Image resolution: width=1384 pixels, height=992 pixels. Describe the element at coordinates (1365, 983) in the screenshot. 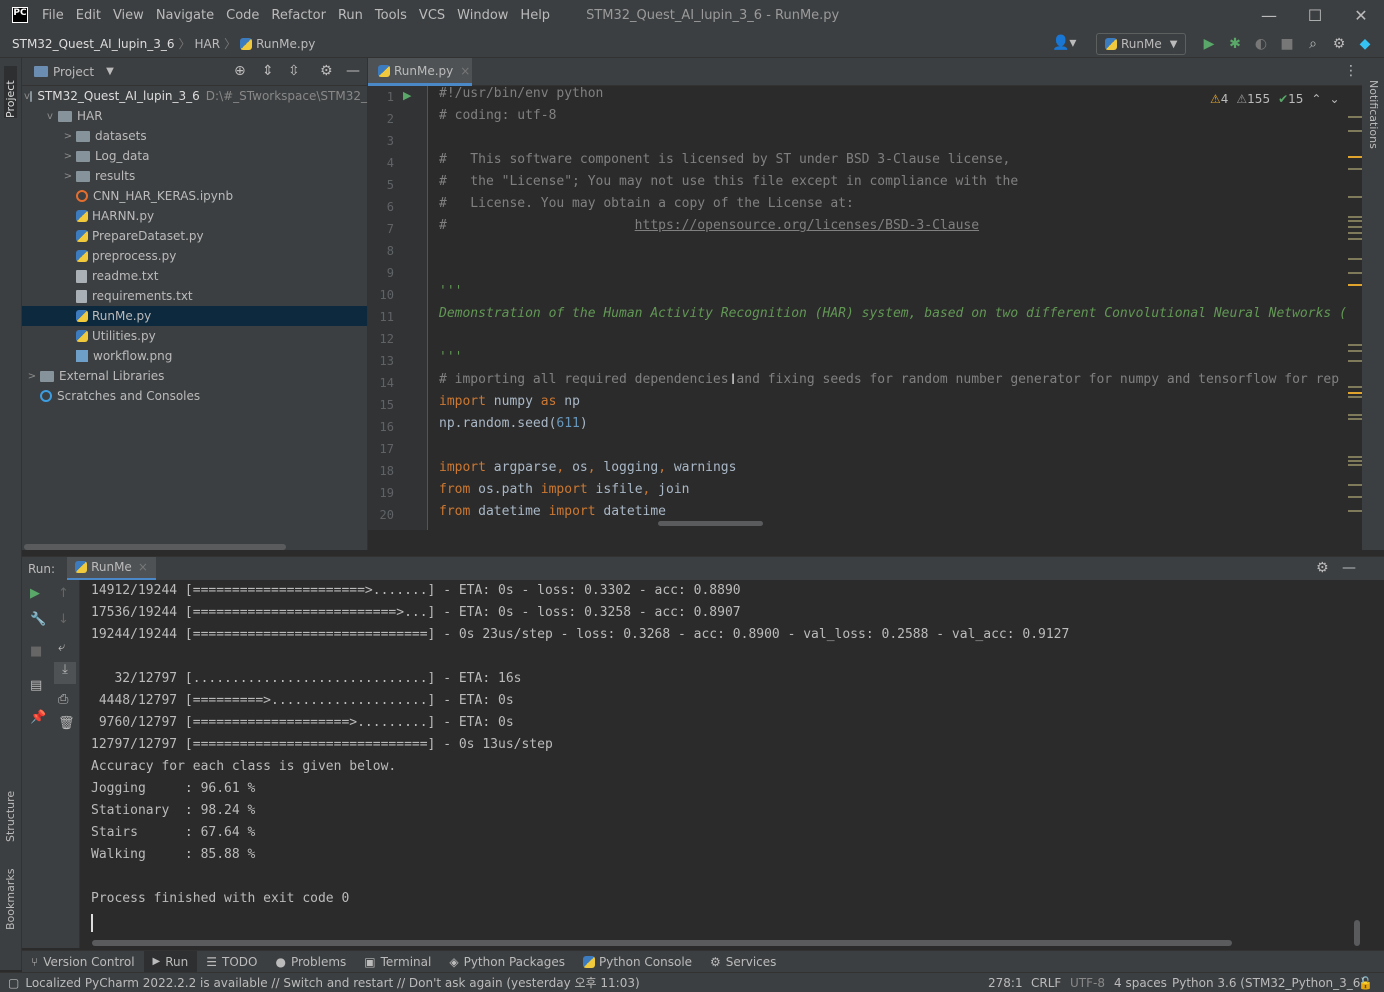

I see `lock-icon: 🔓` at that location.